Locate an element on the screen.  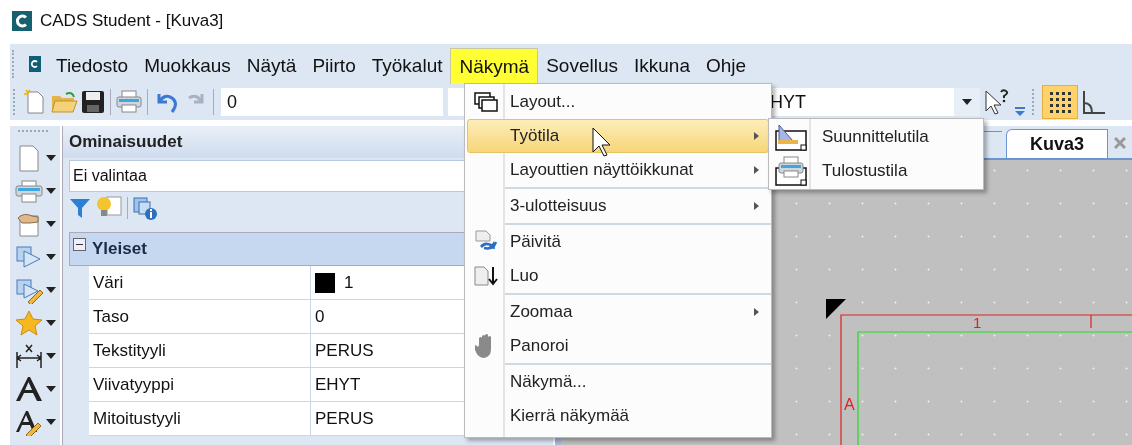
menu-item: Suunnittelutila is located at coordinates (876, 137).